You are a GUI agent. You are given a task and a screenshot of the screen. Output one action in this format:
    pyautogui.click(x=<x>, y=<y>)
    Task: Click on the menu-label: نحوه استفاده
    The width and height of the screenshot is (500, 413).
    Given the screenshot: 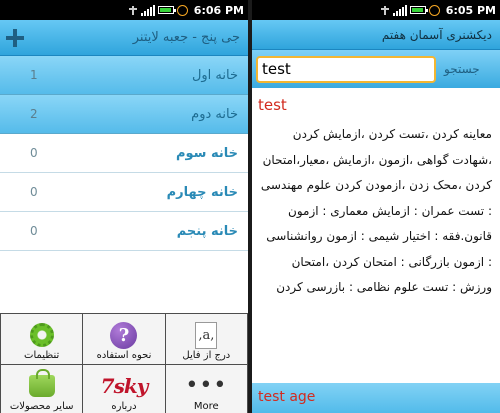 What is the action you would take?
    pyautogui.click(x=124, y=355)
    